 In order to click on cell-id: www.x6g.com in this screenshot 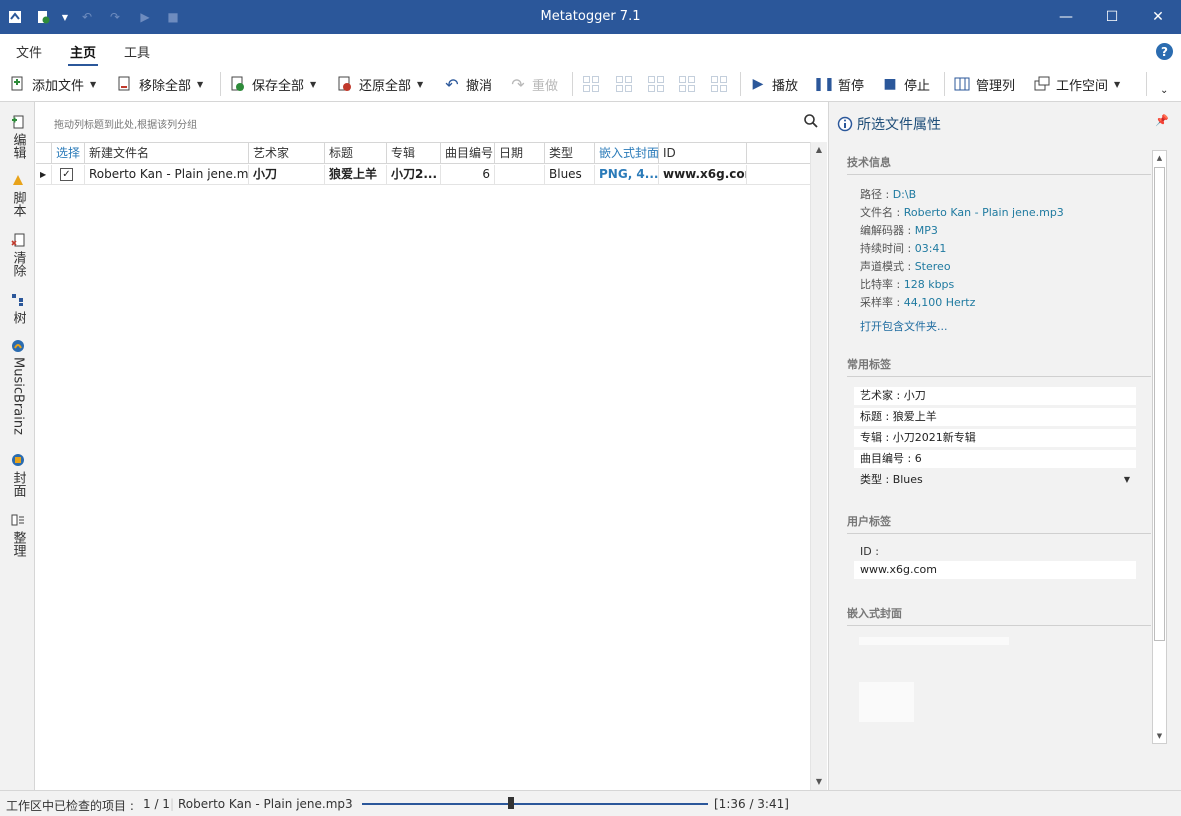, I will do `click(703, 174)`.